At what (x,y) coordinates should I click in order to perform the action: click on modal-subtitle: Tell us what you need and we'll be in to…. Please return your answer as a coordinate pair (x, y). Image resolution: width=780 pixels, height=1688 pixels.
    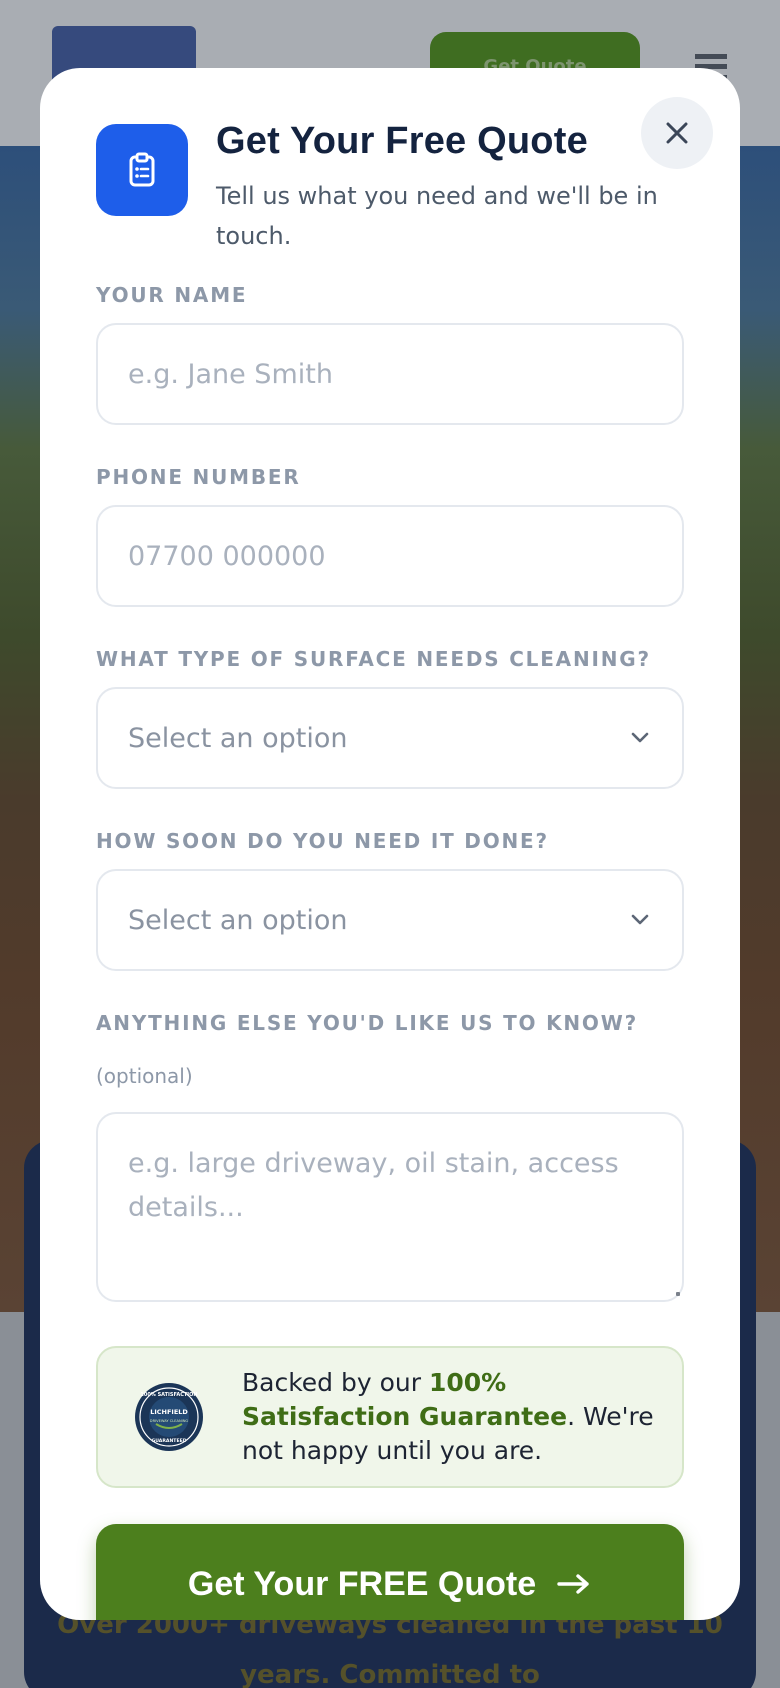
    Looking at the image, I should click on (437, 216).